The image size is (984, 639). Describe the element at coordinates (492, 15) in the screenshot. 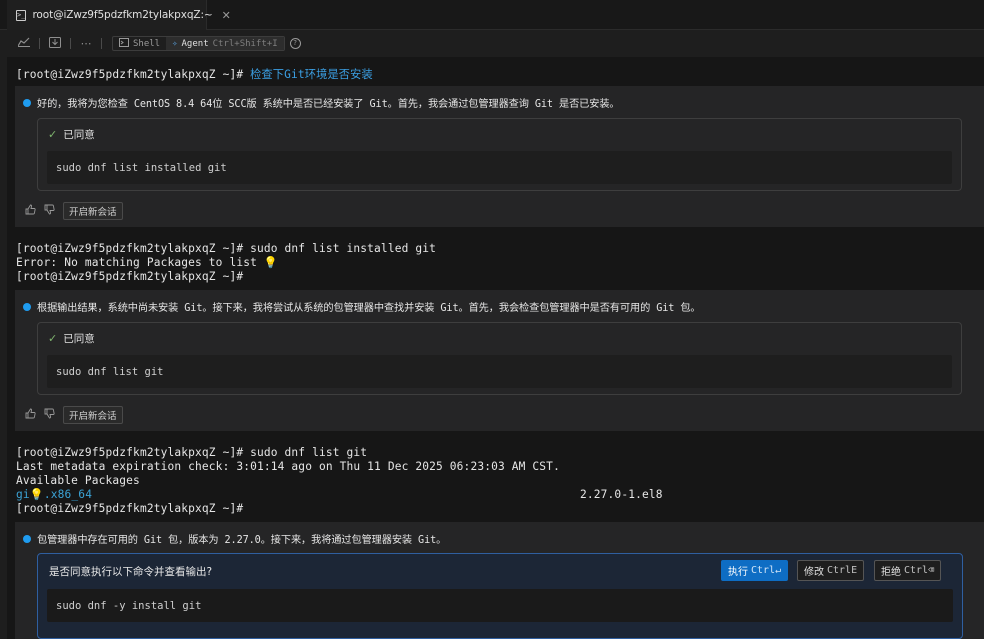

I see `tab-bar: >_ root@iZwz9f5pdzfkm2tylakpxqZ:~ ✕` at that location.